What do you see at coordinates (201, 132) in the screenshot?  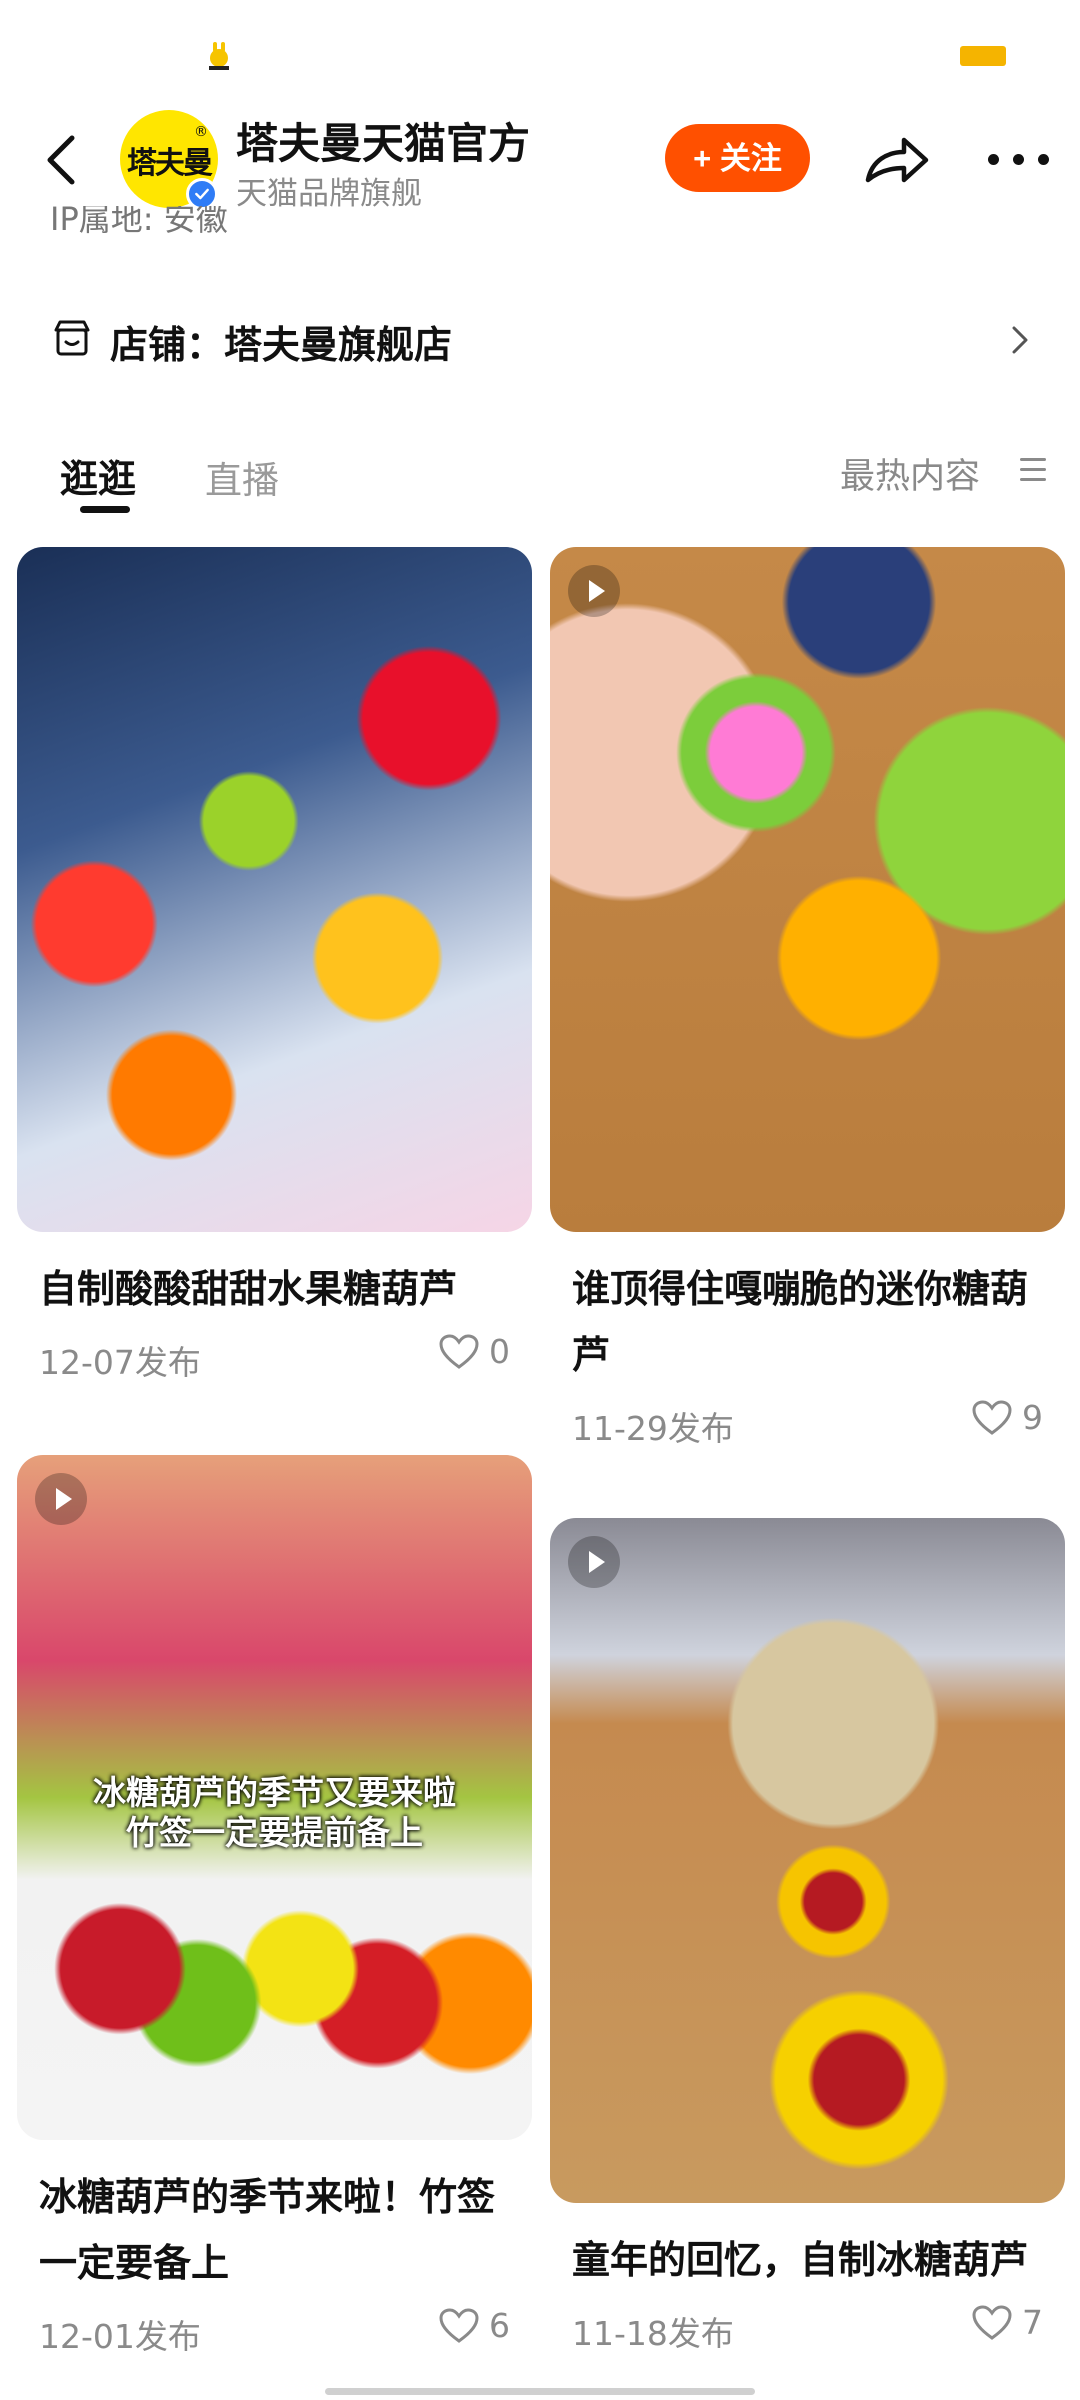 I see `registered-mark: ®` at bounding box center [201, 132].